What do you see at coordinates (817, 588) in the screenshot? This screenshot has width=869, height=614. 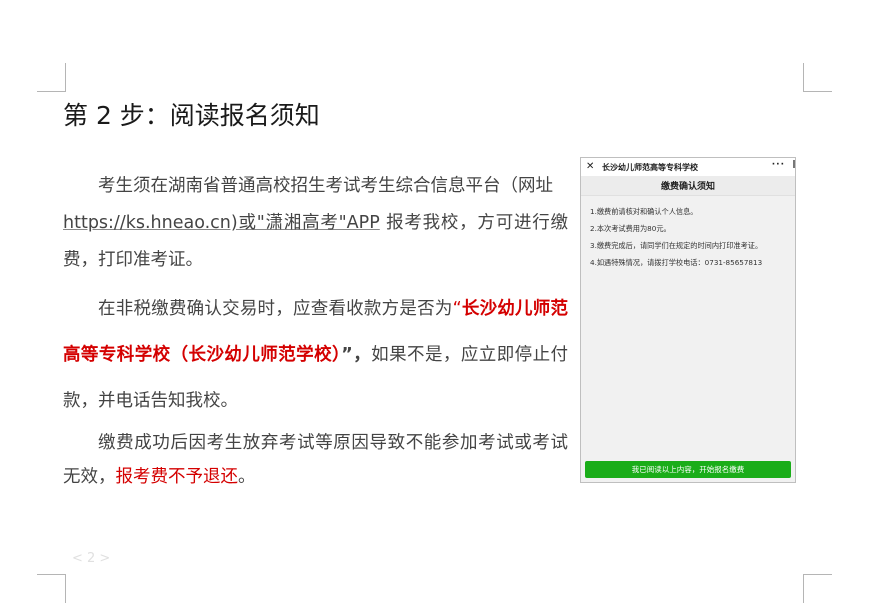 I see `crop-mark-bottom-right` at bounding box center [817, 588].